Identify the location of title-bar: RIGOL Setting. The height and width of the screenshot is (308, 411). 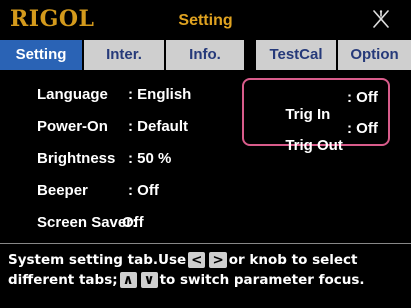
(205, 20).